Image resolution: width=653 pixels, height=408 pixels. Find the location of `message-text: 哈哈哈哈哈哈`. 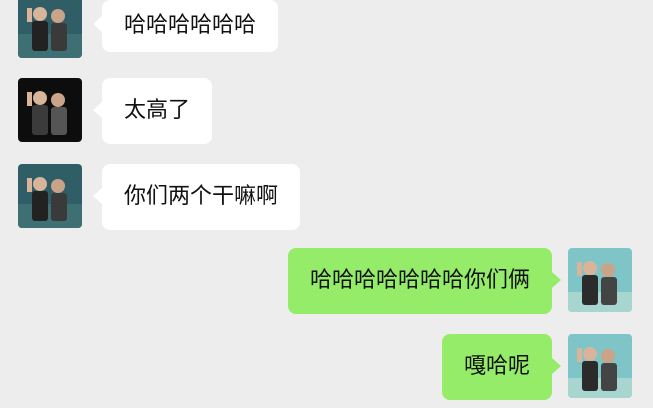

message-text: 哈哈哈哈哈哈 is located at coordinates (190, 25).